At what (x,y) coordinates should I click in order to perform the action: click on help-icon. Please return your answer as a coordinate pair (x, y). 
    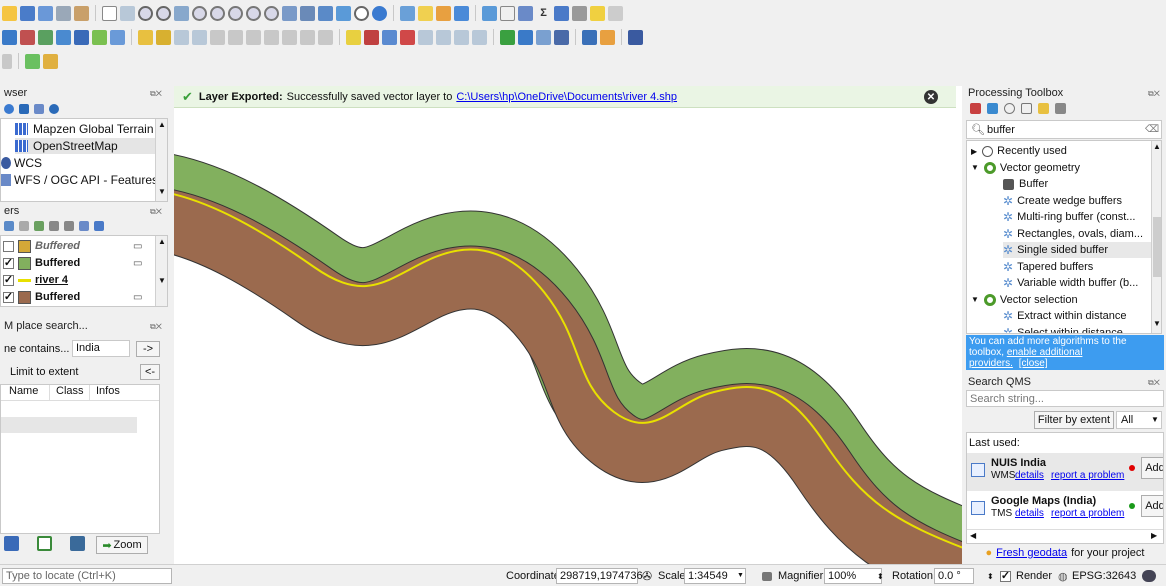
    Looking at the image, I should click on (635, 37).